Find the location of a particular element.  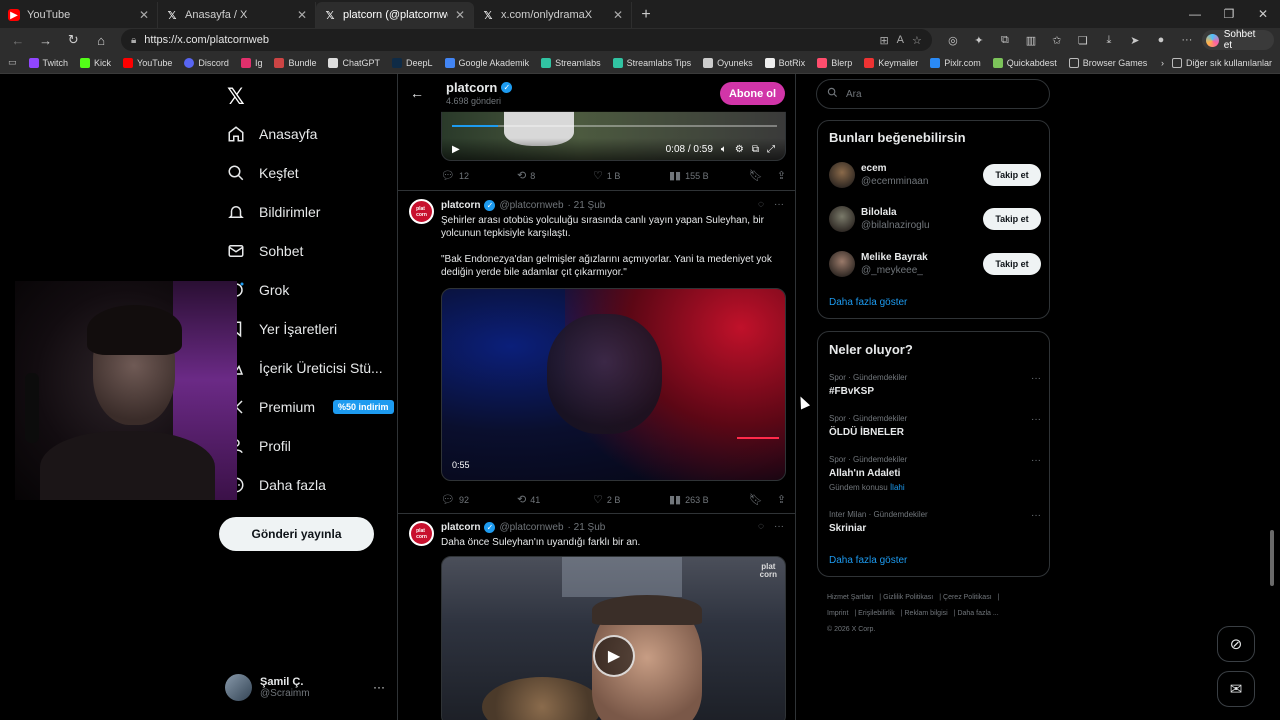

forward-icon: → is located at coordinates (46, 40).